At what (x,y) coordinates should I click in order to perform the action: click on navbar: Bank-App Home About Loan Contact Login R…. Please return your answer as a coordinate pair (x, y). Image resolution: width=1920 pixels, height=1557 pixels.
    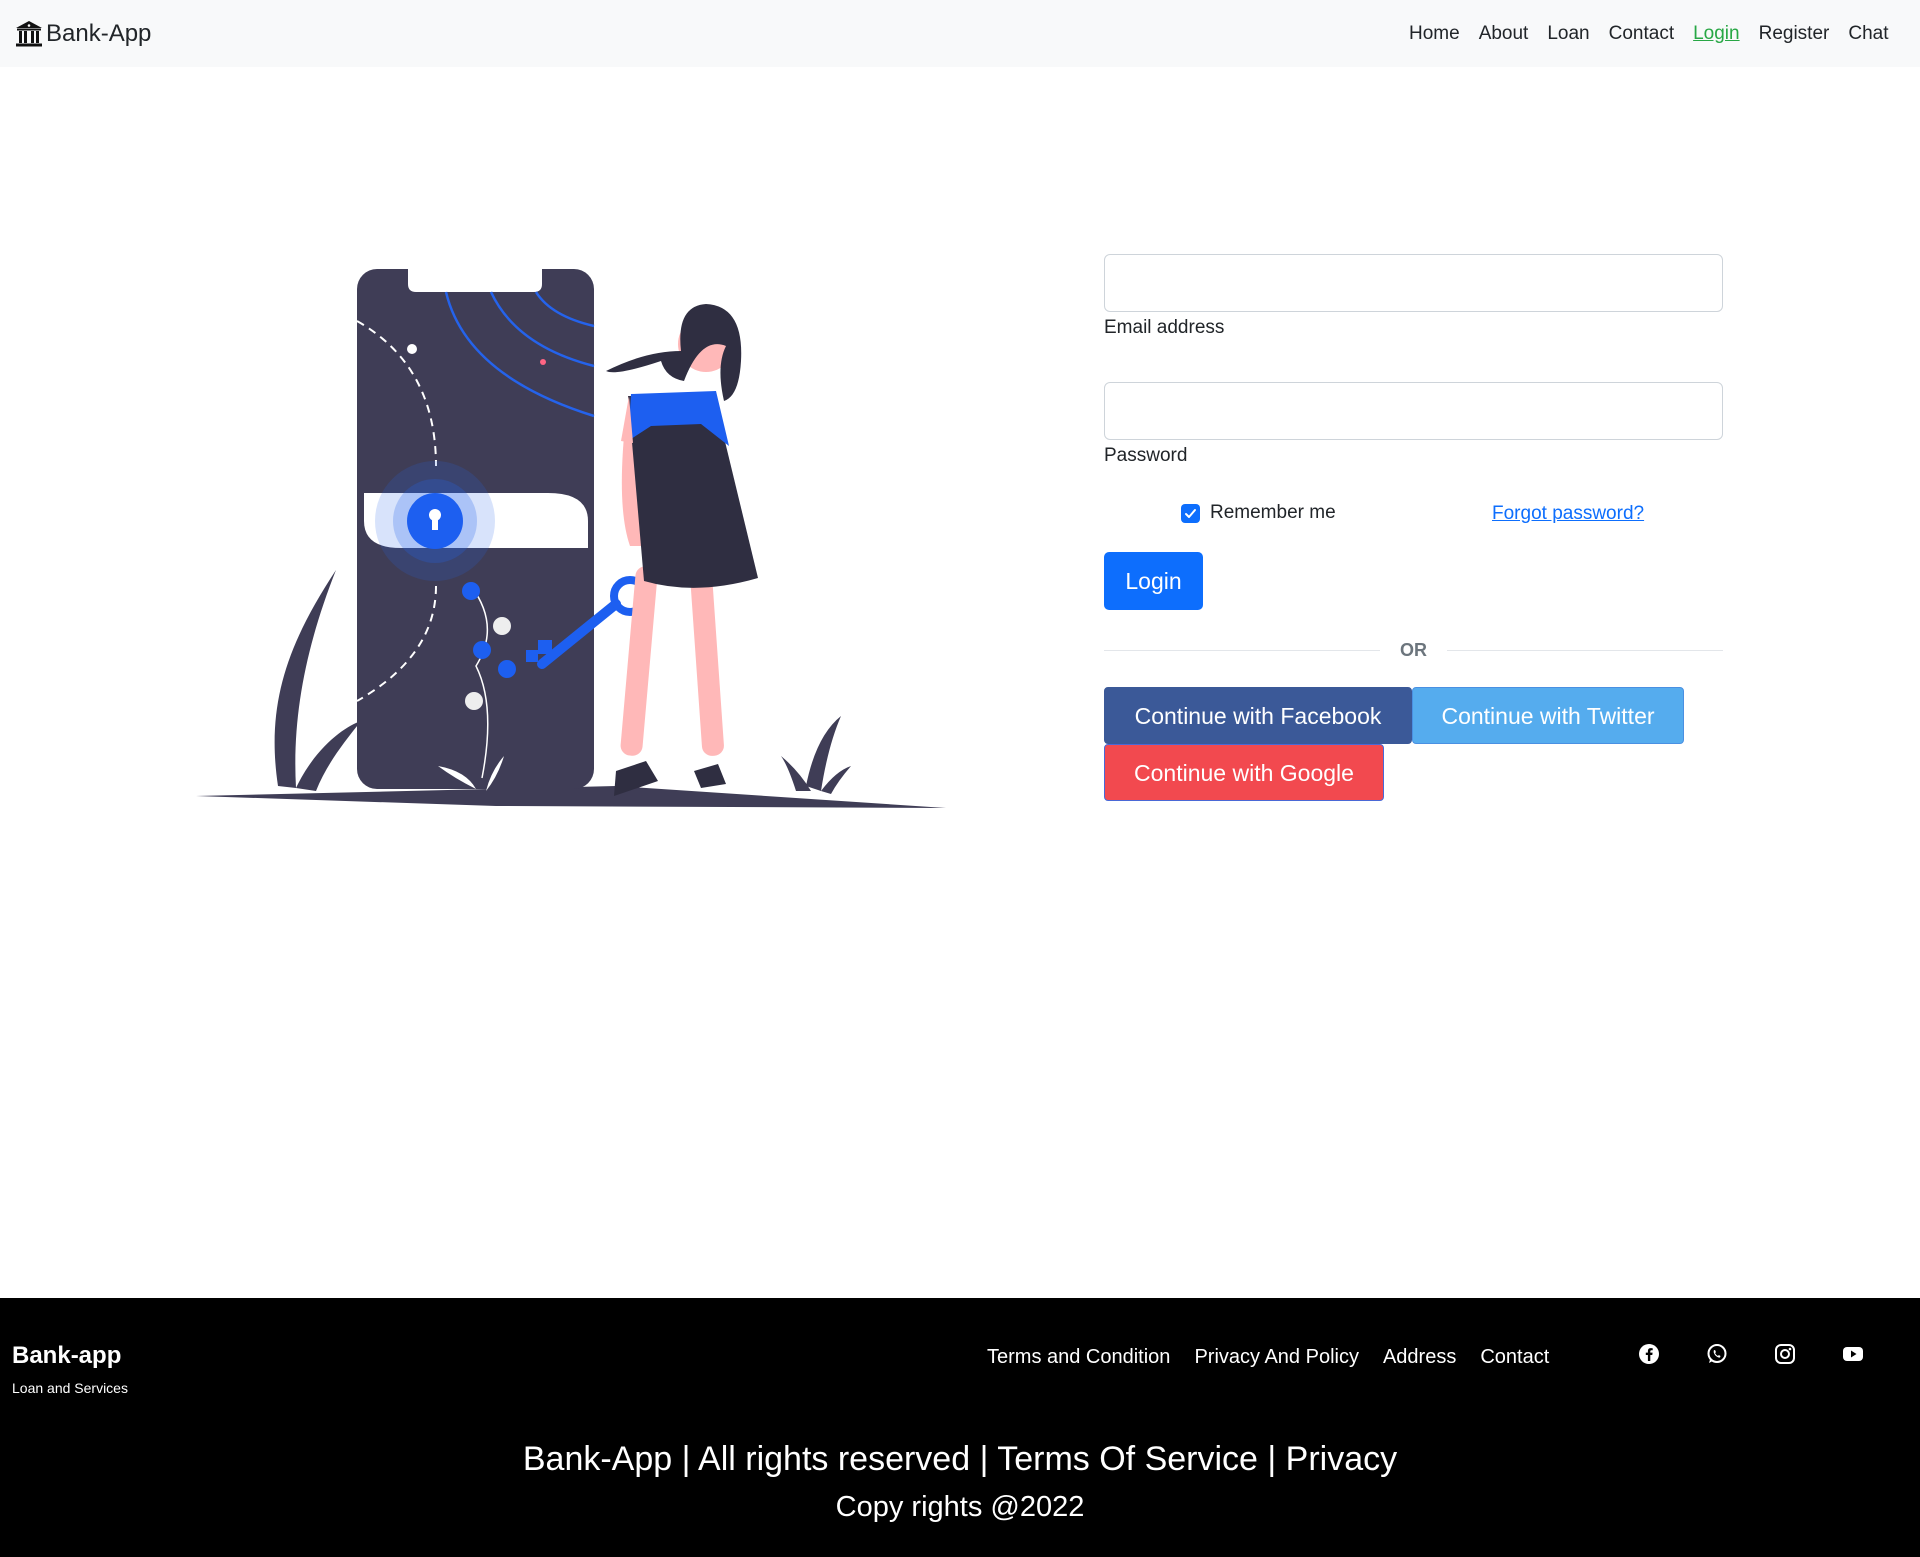
    Looking at the image, I should click on (960, 33).